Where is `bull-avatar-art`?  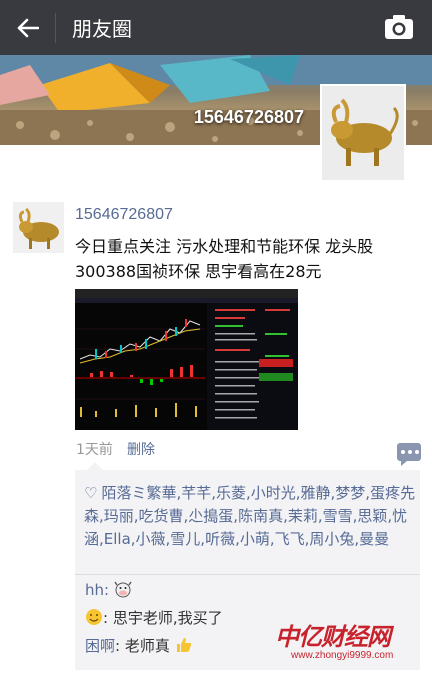
bull-avatar-art is located at coordinates (363, 133).